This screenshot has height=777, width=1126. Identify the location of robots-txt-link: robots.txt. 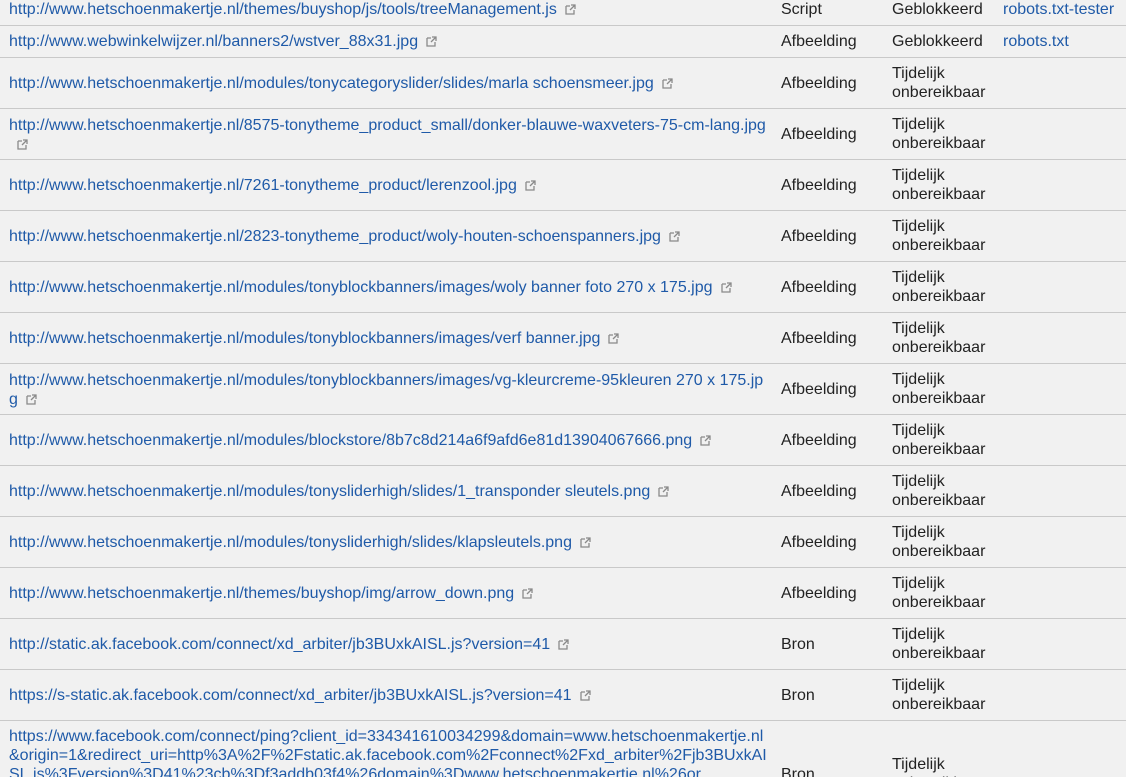
(1064, 41).